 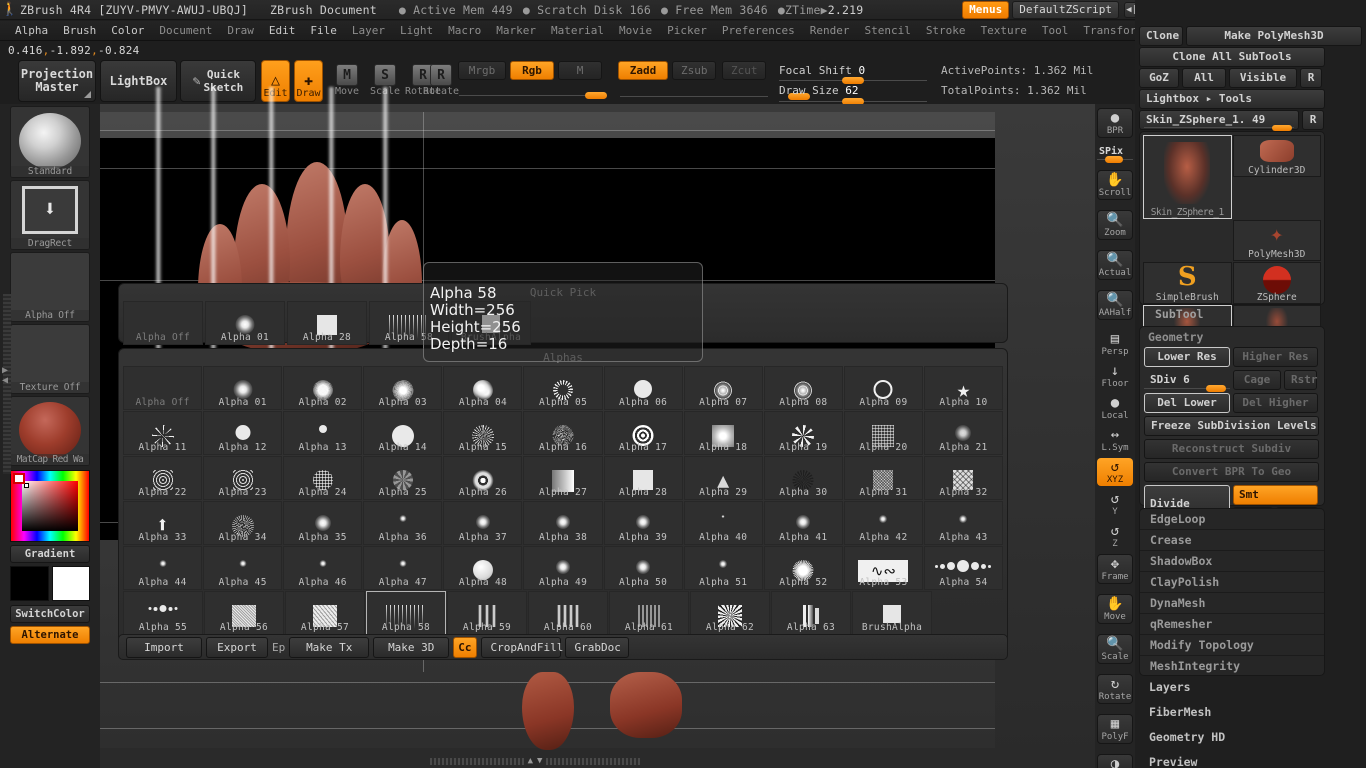 What do you see at coordinates (1115, 729) in the screenshot?
I see `rail-polyframe-icon: ▦ PolyF` at bounding box center [1115, 729].